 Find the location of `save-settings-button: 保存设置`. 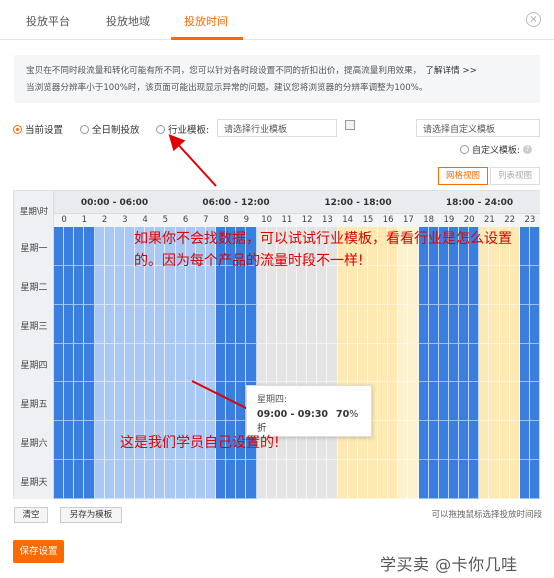

save-settings-button: 保存设置 is located at coordinates (38, 551).